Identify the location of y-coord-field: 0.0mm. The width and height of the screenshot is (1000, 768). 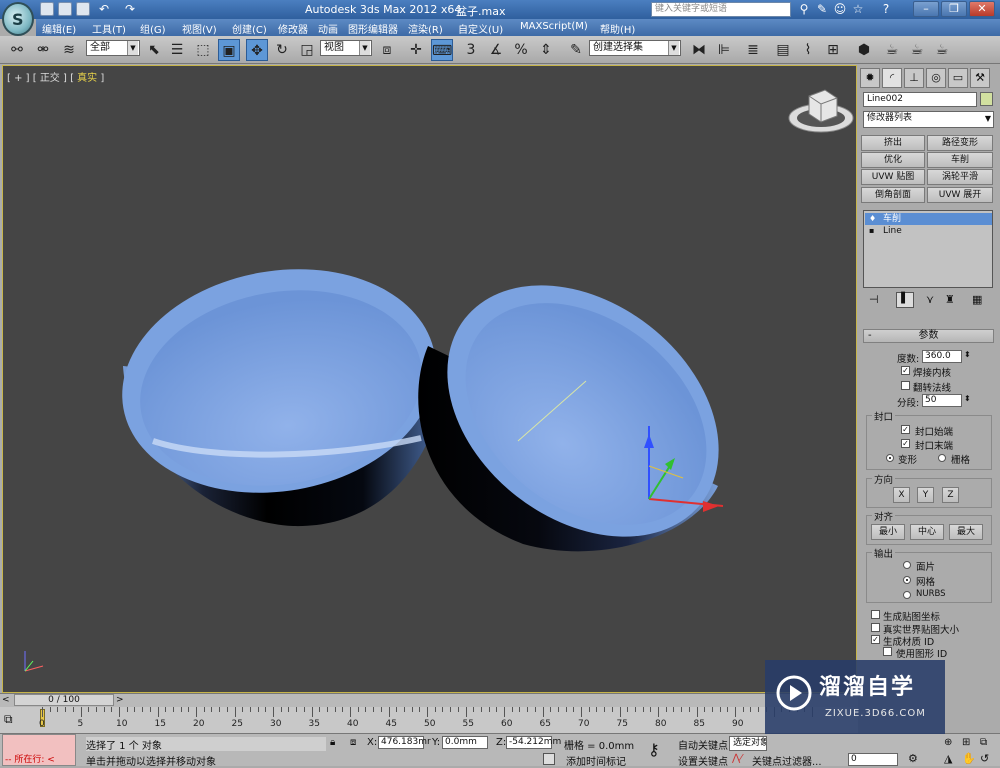
(465, 742).